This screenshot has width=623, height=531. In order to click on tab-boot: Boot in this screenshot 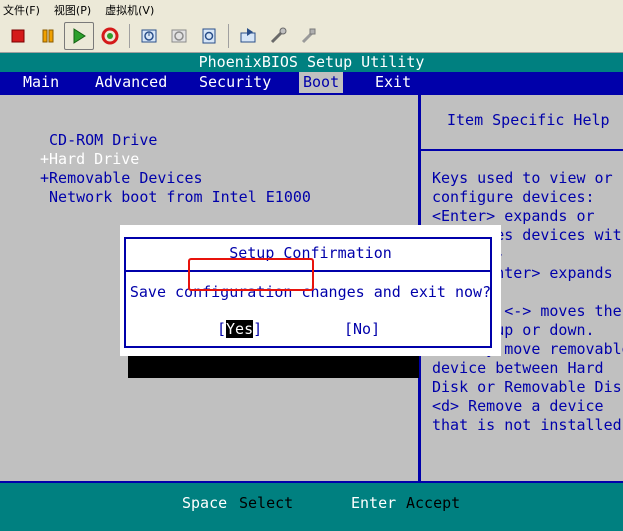, I will do `click(321, 82)`.